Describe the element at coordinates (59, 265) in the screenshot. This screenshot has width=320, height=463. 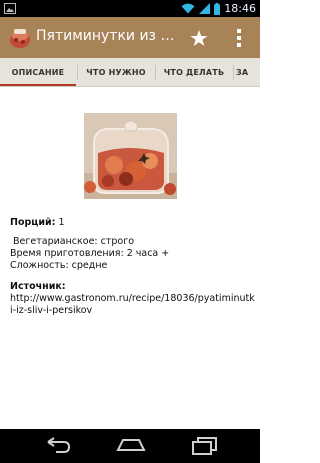
I see `difficulty-info: Сложность: средне` at that location.